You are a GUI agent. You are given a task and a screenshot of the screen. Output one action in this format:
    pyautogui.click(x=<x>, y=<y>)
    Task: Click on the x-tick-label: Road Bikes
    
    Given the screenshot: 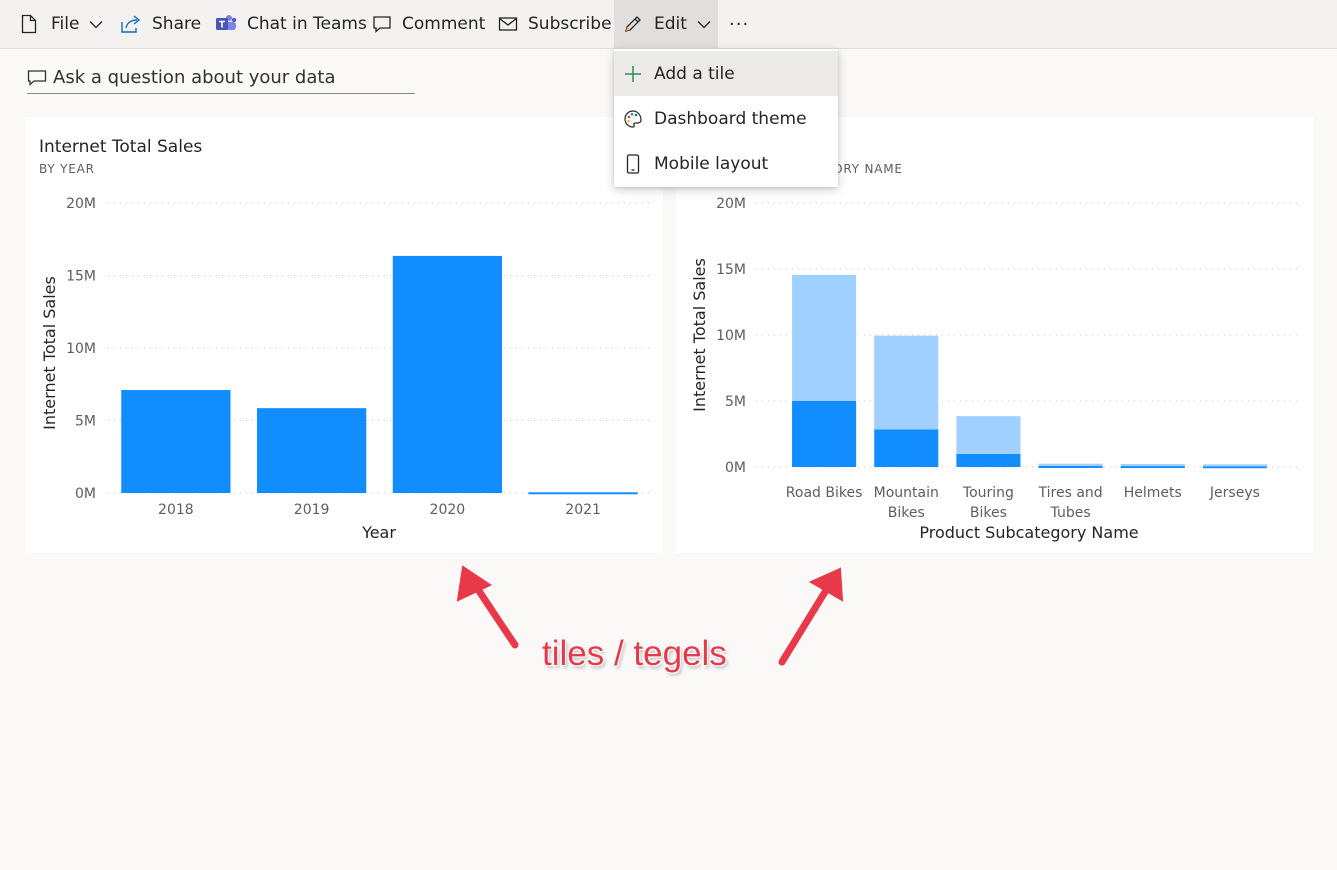 What is the action you would take?
    pyautogui.click(x=824, y=493)
    